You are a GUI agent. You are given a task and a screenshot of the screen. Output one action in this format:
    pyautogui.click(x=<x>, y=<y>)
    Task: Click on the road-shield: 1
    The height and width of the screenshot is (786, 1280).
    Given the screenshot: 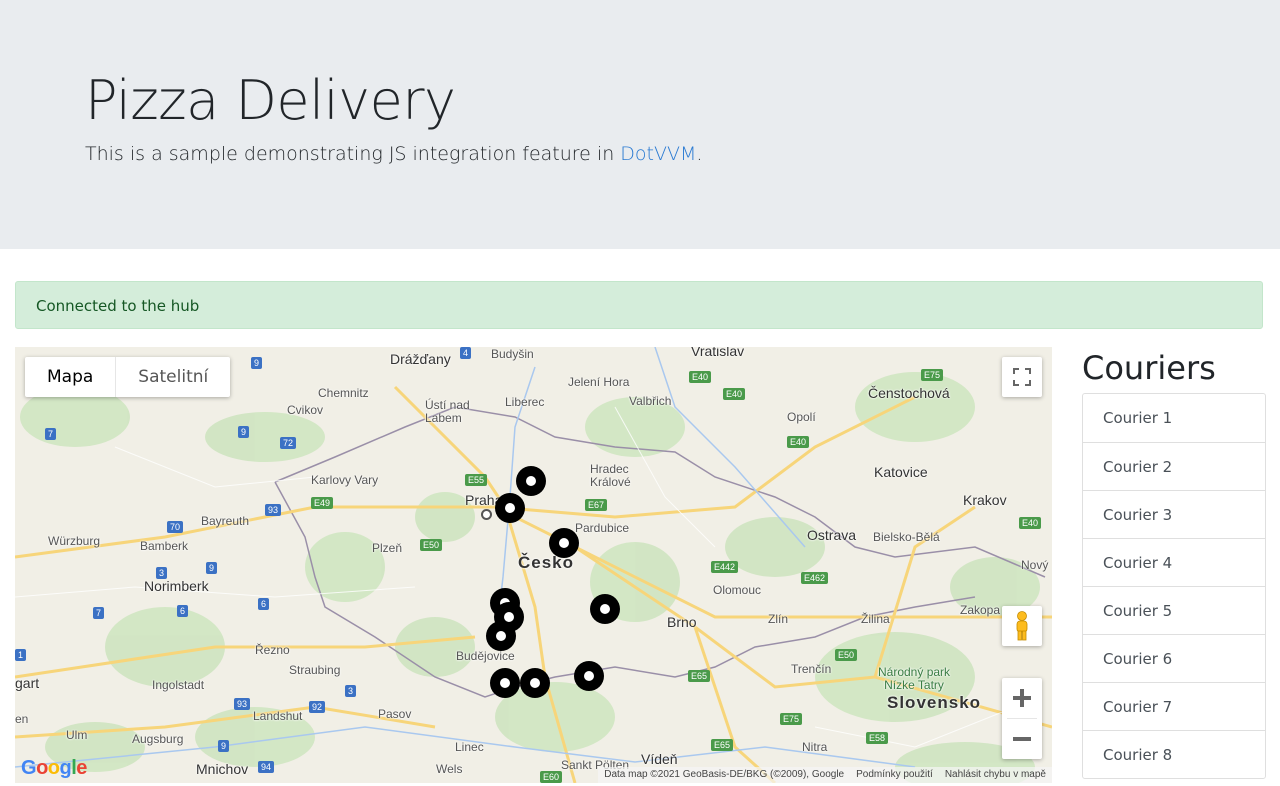 What is the action you would take?
    pyautogui.click(x=21, y=655)
    